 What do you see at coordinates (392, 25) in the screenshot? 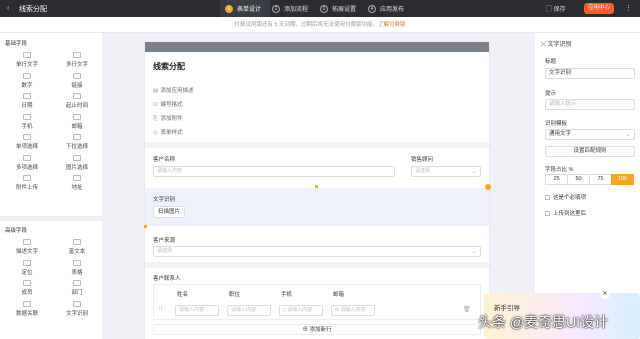
I see `notice-link: 了解付费版` at bounding box center [392, 25].